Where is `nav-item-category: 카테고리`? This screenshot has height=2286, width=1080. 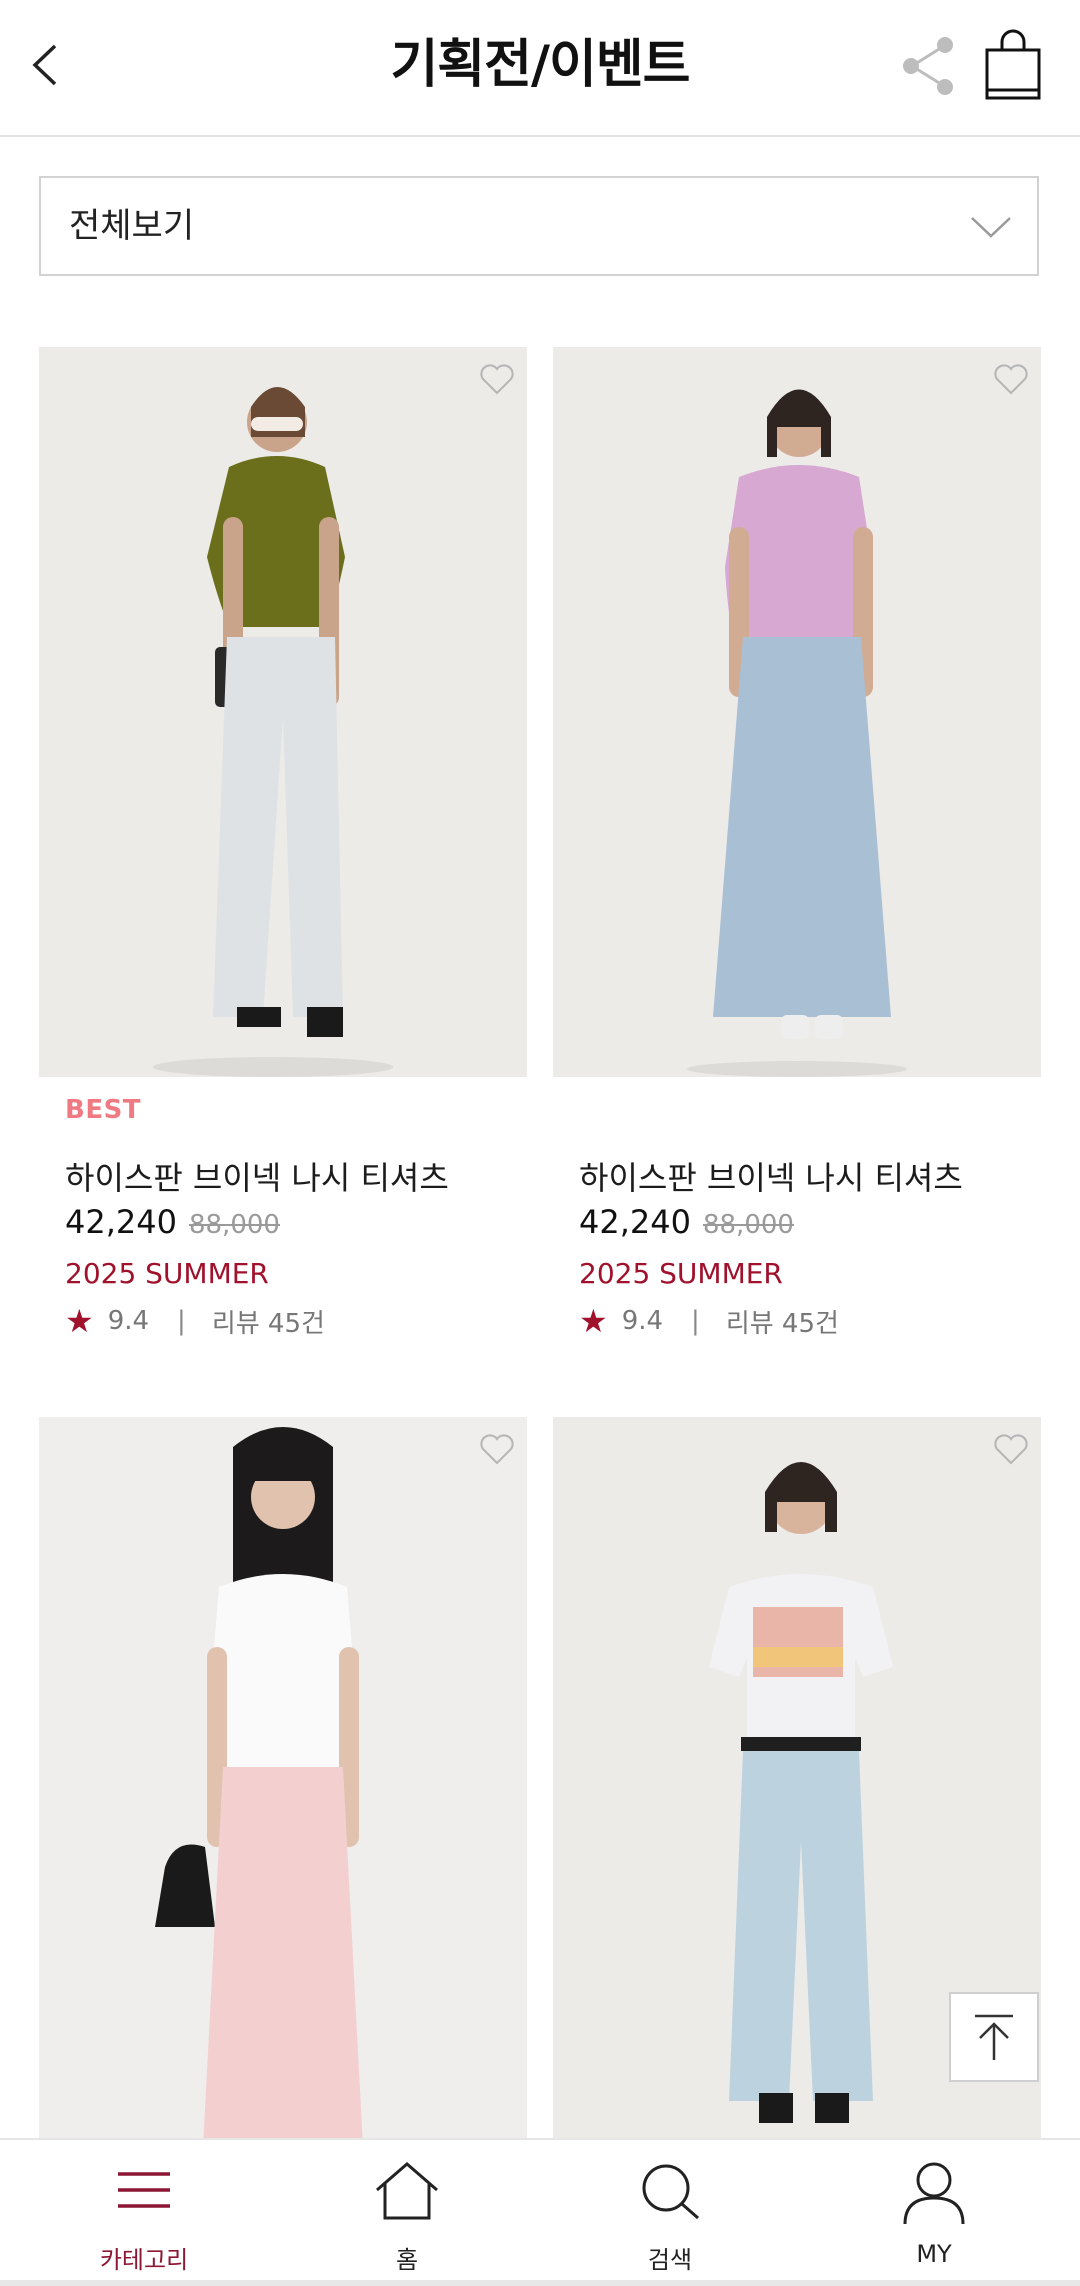 nav-item-category: 카테고리 is located at coordinates (144, 2213).